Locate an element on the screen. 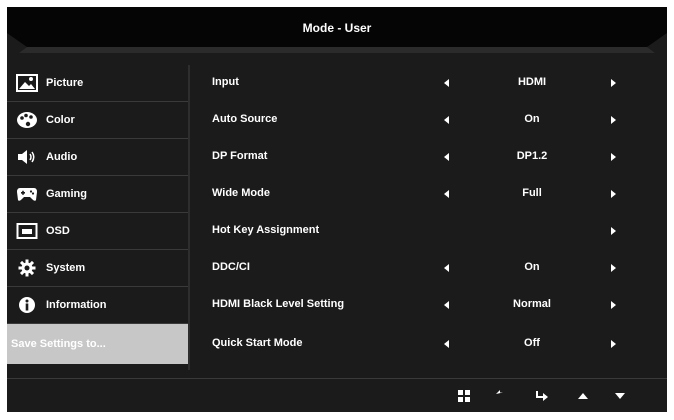 The height and width of the screenshot is (420, 674). palette-icon is located at coordinates (27, 120).